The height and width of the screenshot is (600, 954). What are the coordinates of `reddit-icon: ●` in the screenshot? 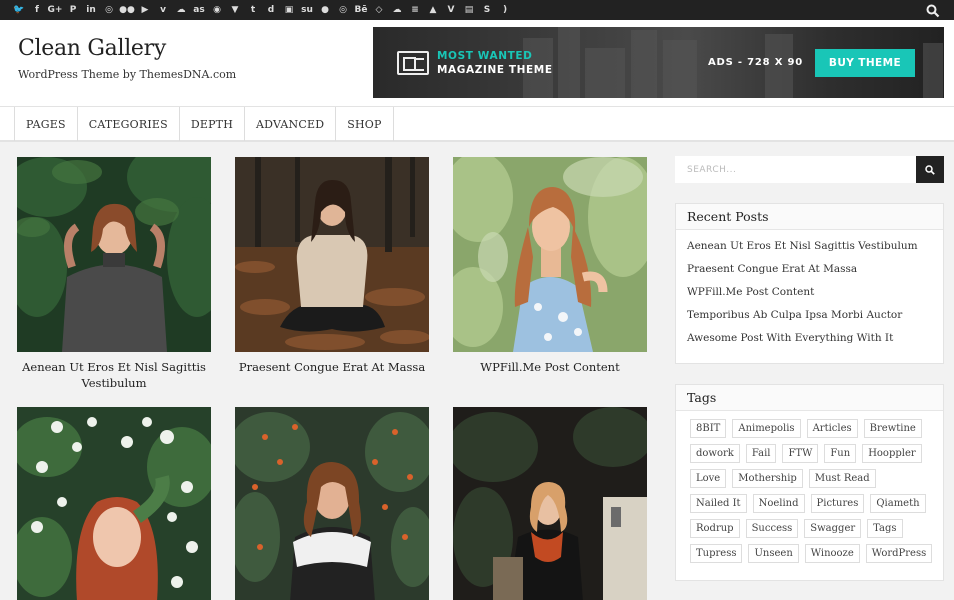 It's located at (325, 10).